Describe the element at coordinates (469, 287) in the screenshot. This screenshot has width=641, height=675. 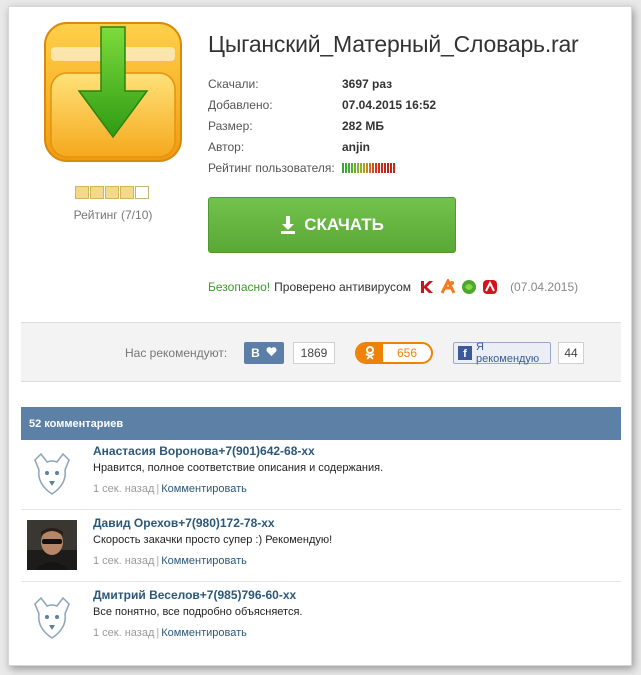
I see `drweb-icon` at that location.